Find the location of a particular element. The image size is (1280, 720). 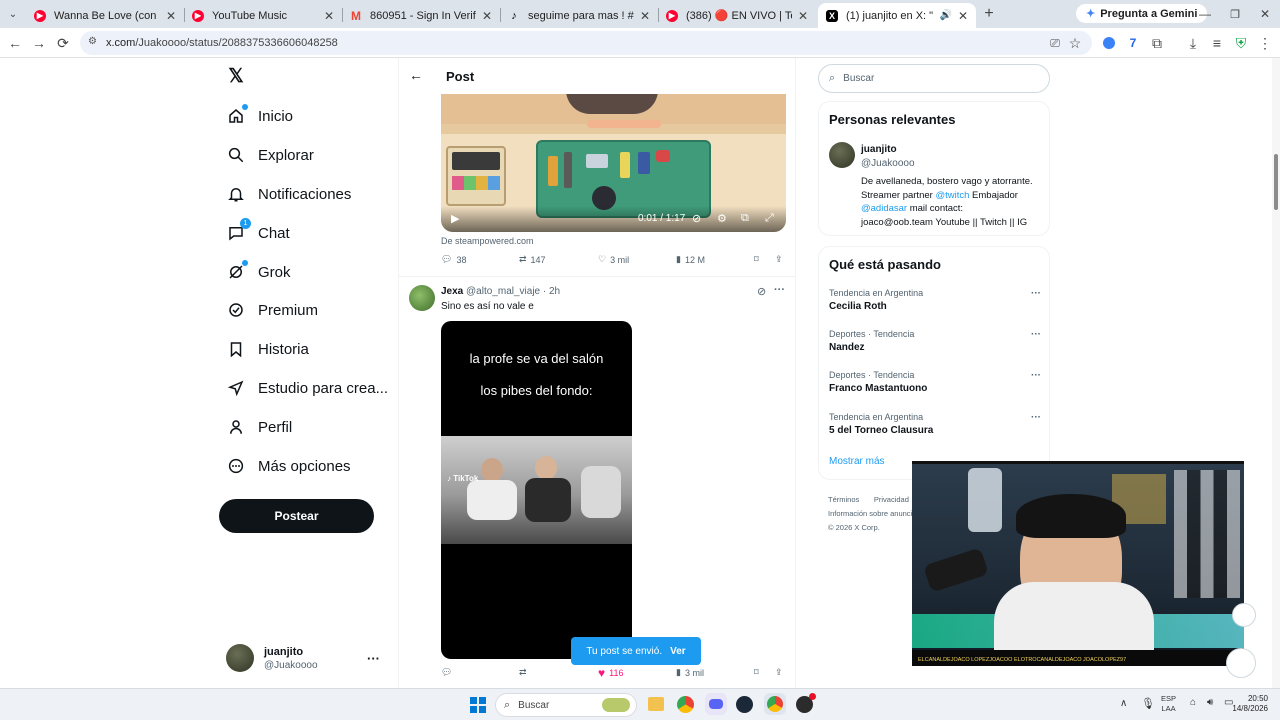

tab-3: M 860951 - Sign In Verification Code ✕ is located at coordinates (421, 15).